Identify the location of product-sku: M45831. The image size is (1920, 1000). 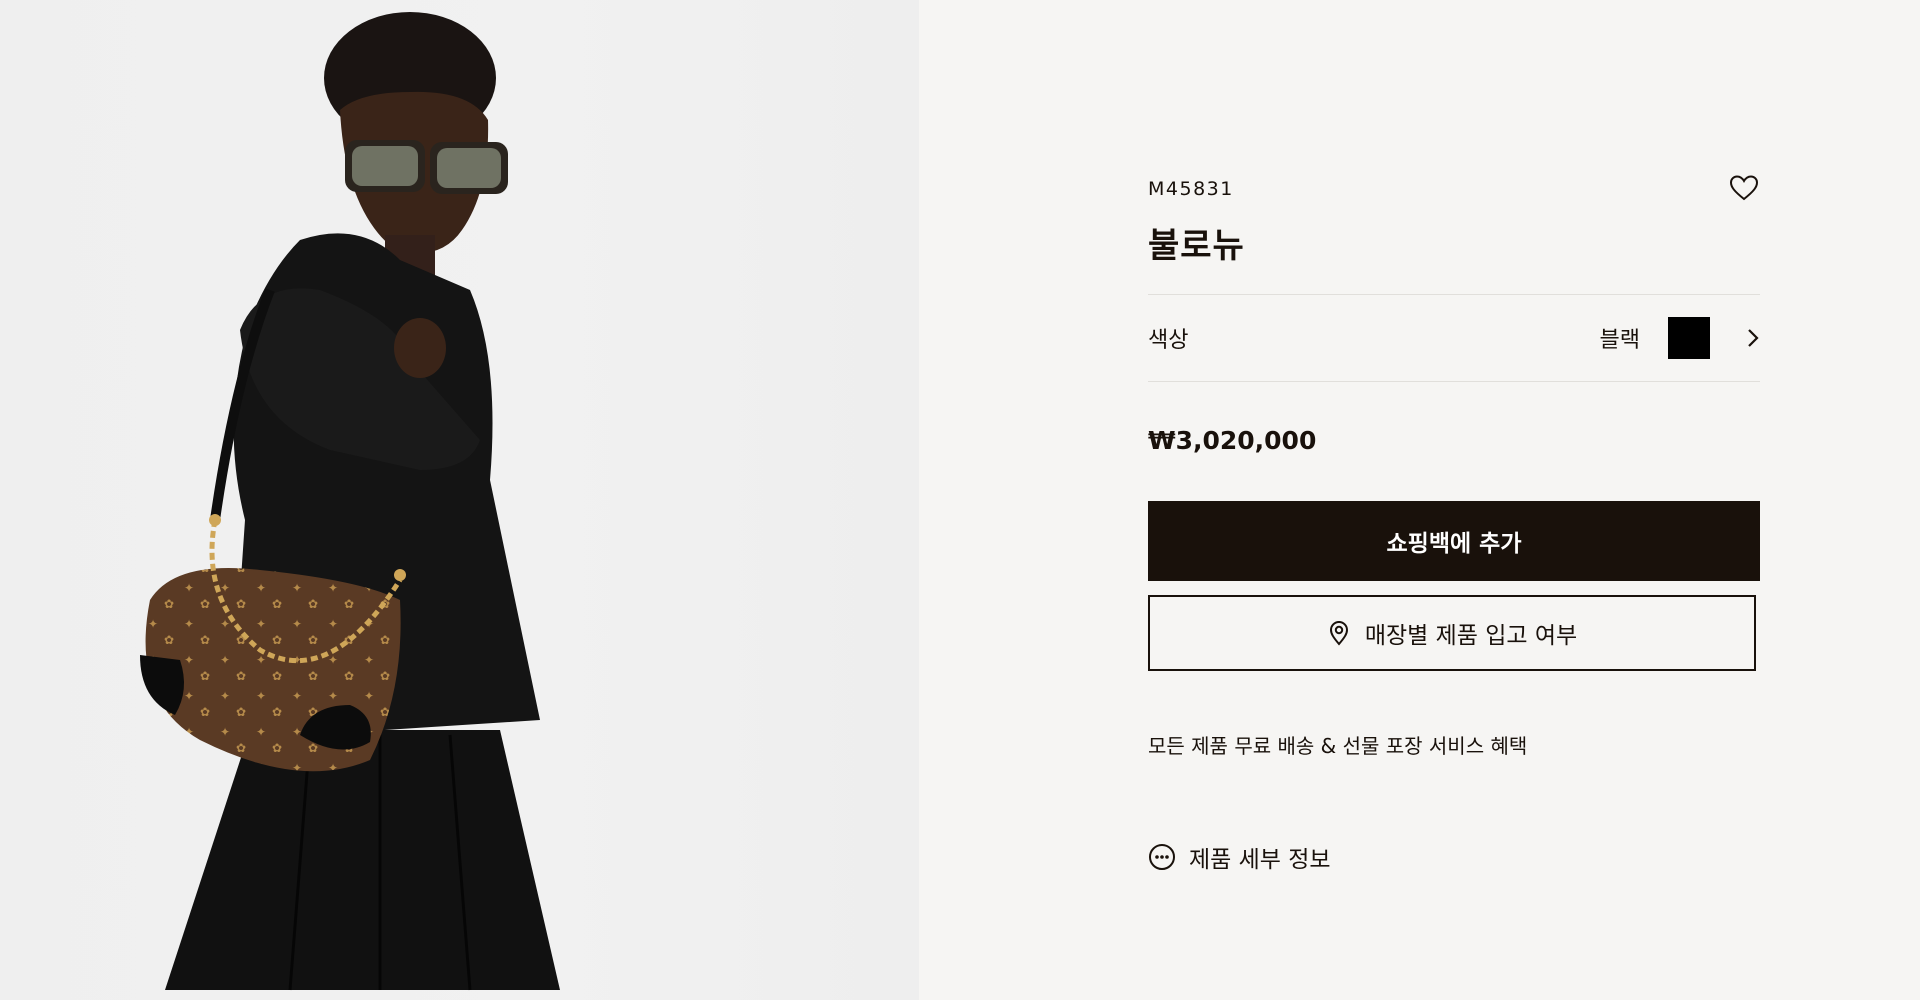
(1191, 189).